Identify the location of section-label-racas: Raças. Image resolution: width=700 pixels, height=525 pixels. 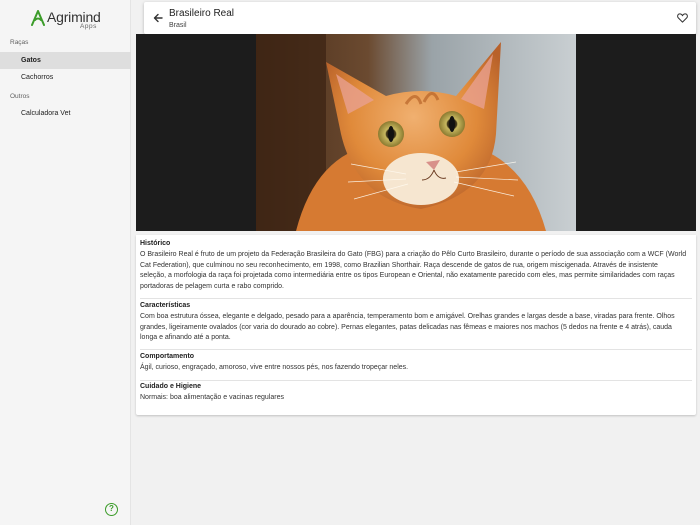
(19, 42).